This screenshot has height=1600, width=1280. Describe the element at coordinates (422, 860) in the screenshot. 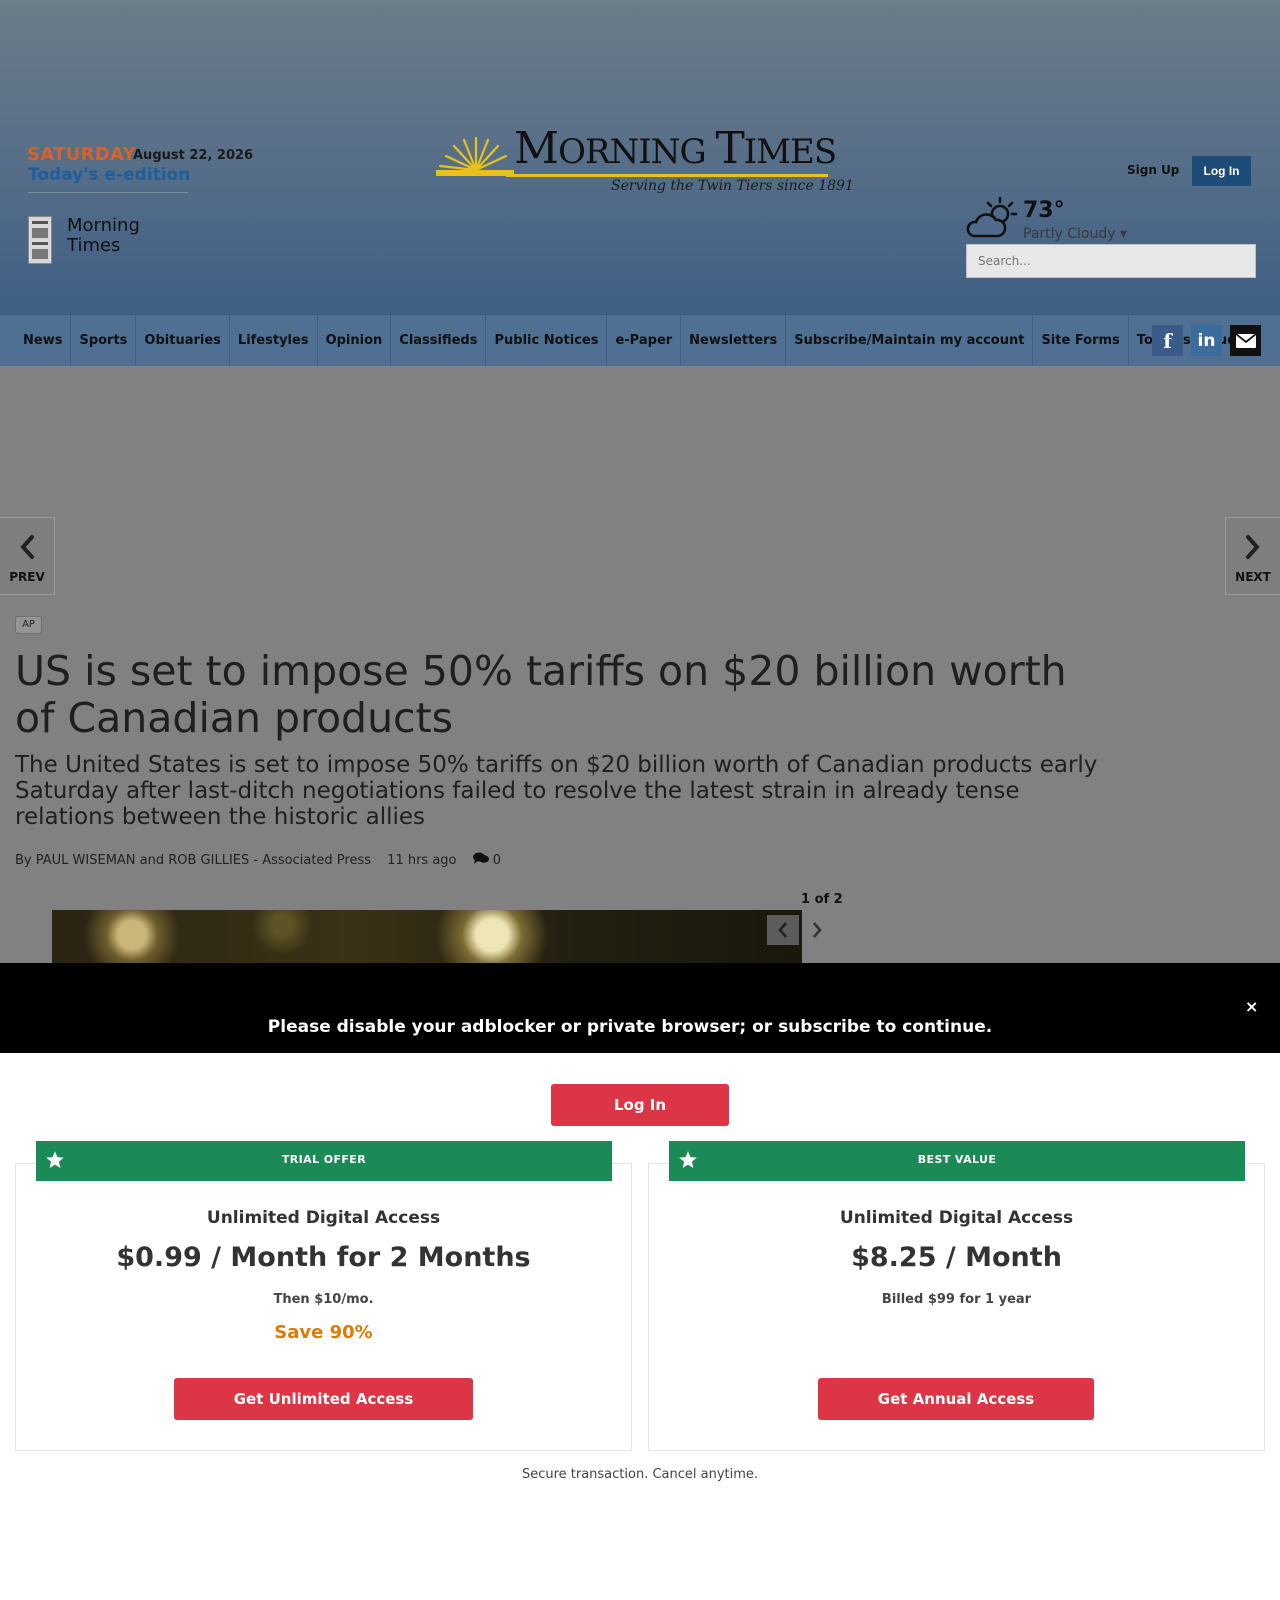

I see `article-timestamp: 11 hrs ago` at that location.